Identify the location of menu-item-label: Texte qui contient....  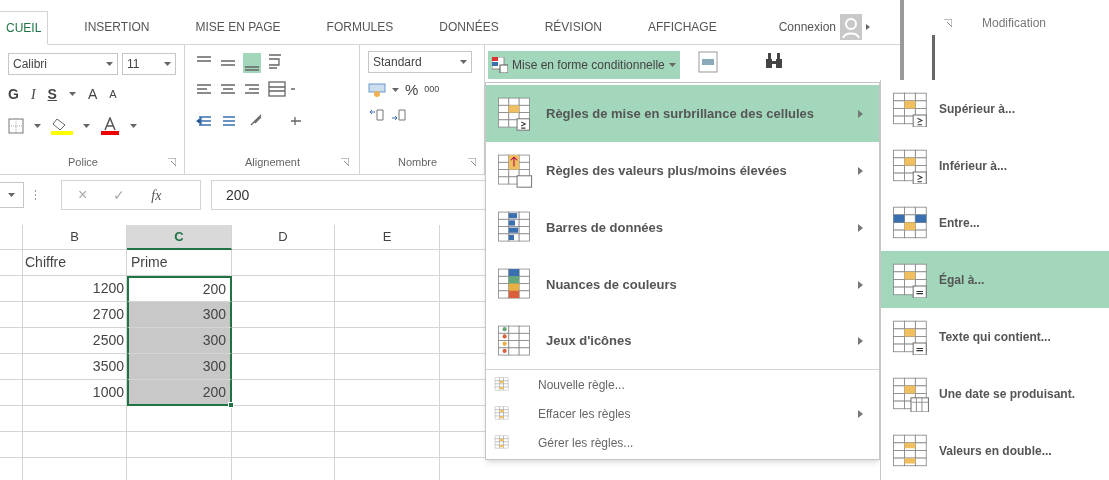
(995, 337).